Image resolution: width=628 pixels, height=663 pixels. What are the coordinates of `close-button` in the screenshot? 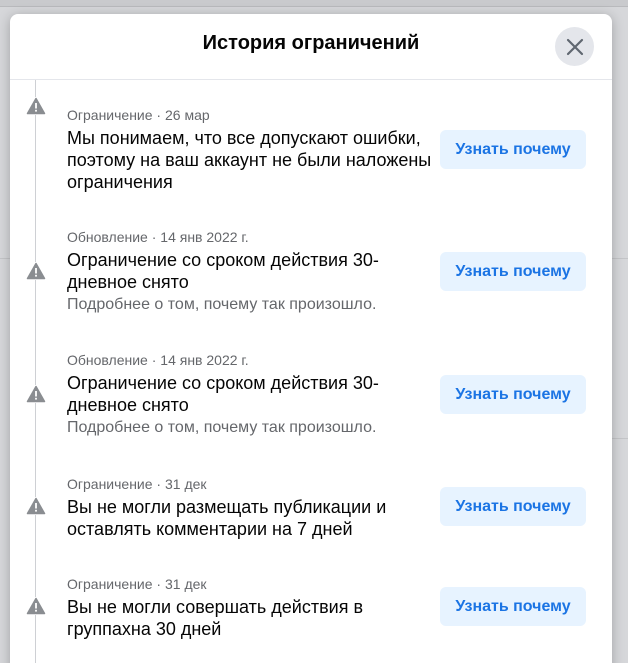 It's located at (574, 46).